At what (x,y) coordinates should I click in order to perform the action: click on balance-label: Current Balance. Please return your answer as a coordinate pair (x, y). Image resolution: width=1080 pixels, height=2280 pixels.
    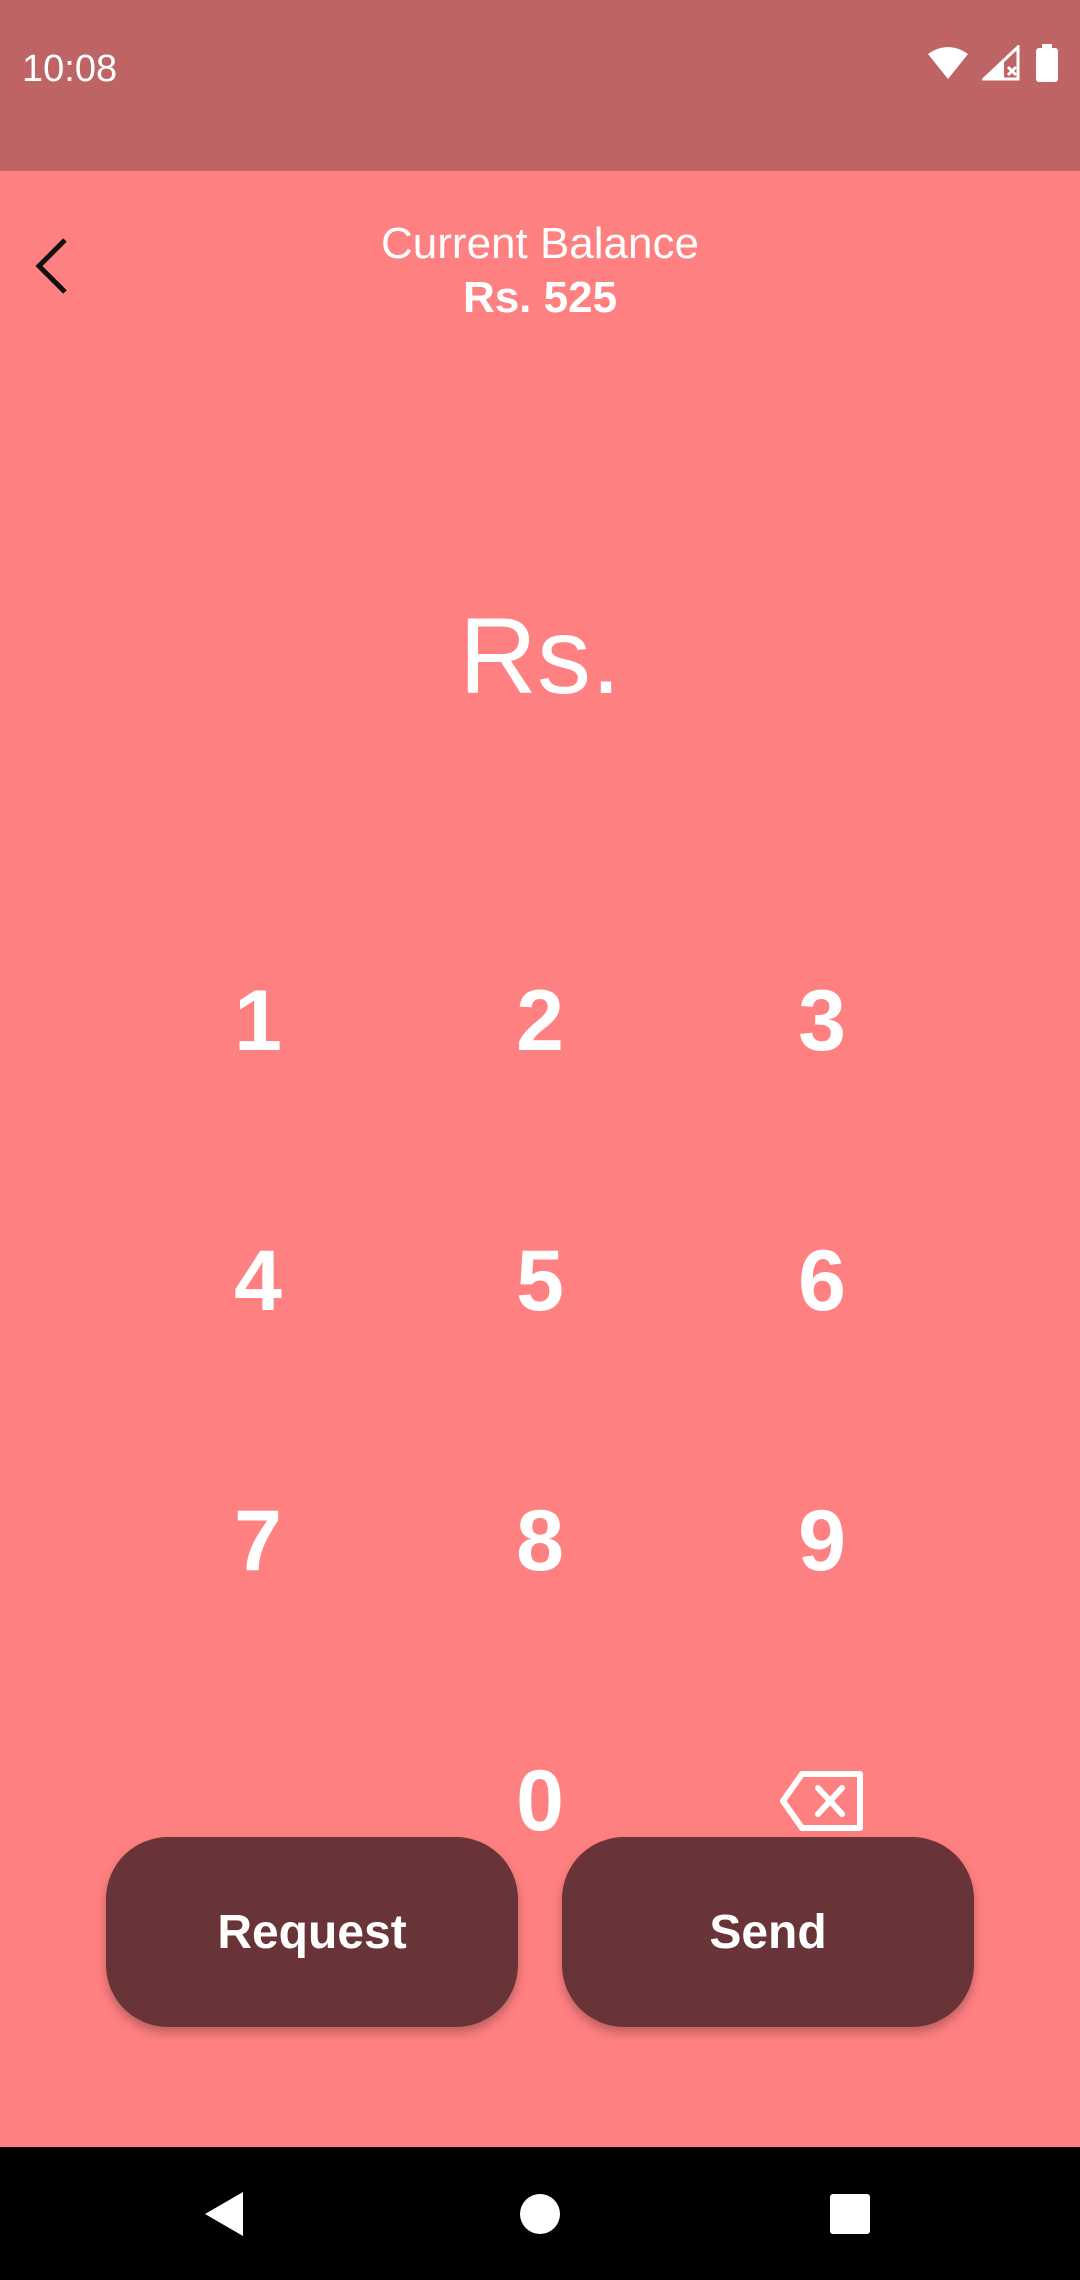
    Looking at the image, I should click on (540, 243).